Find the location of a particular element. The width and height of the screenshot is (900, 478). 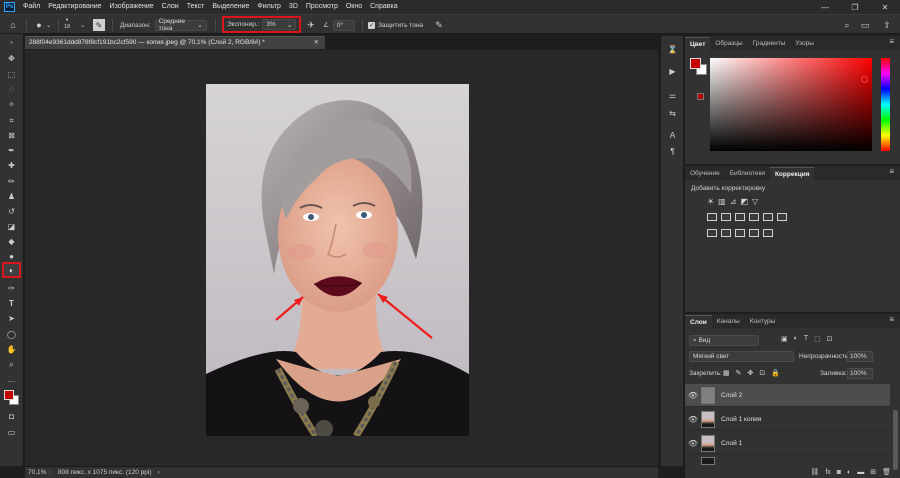

brush-settings-icon: ✎ is located at coordinates (99, 25).